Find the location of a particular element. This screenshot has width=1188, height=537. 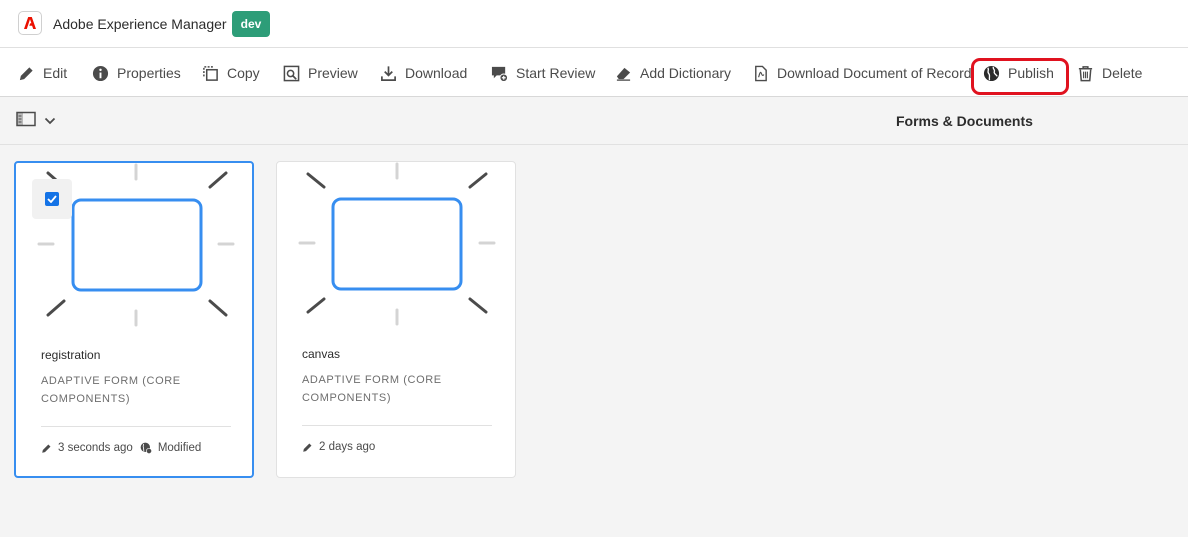

copy-icon is located at coordinates (210, 73).